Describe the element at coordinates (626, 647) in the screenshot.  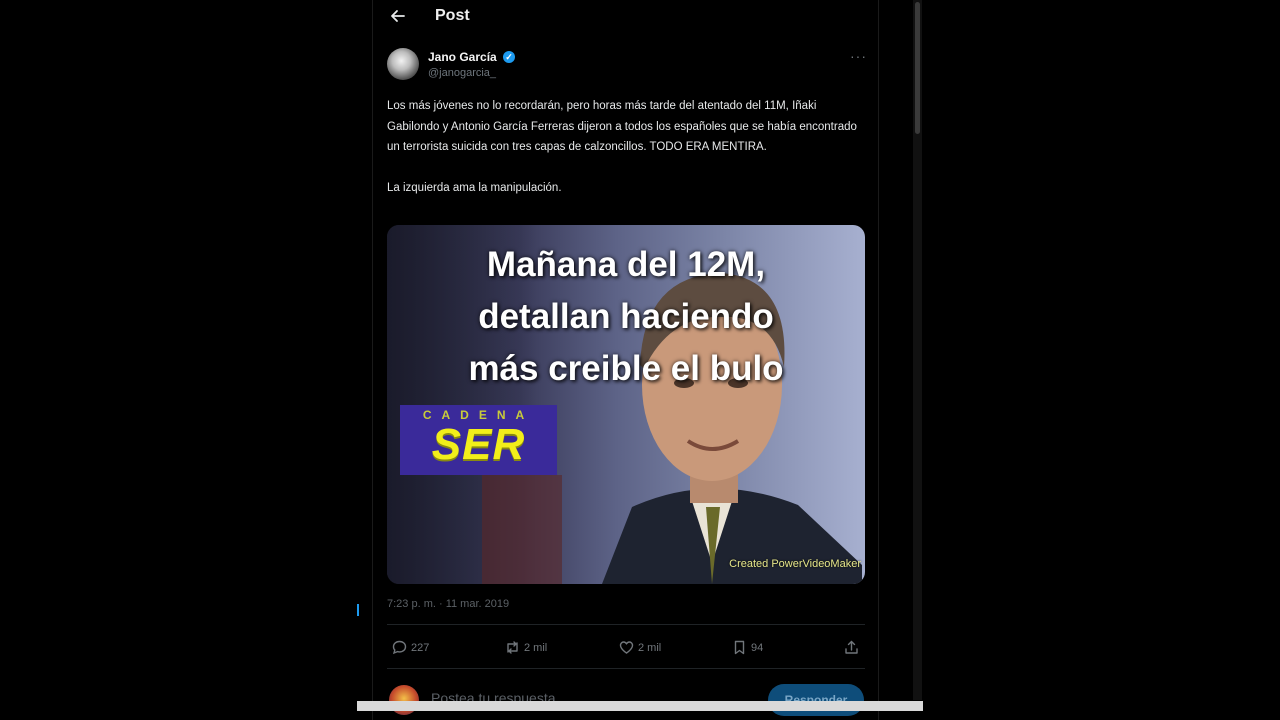
I see `like-icon` at that location.